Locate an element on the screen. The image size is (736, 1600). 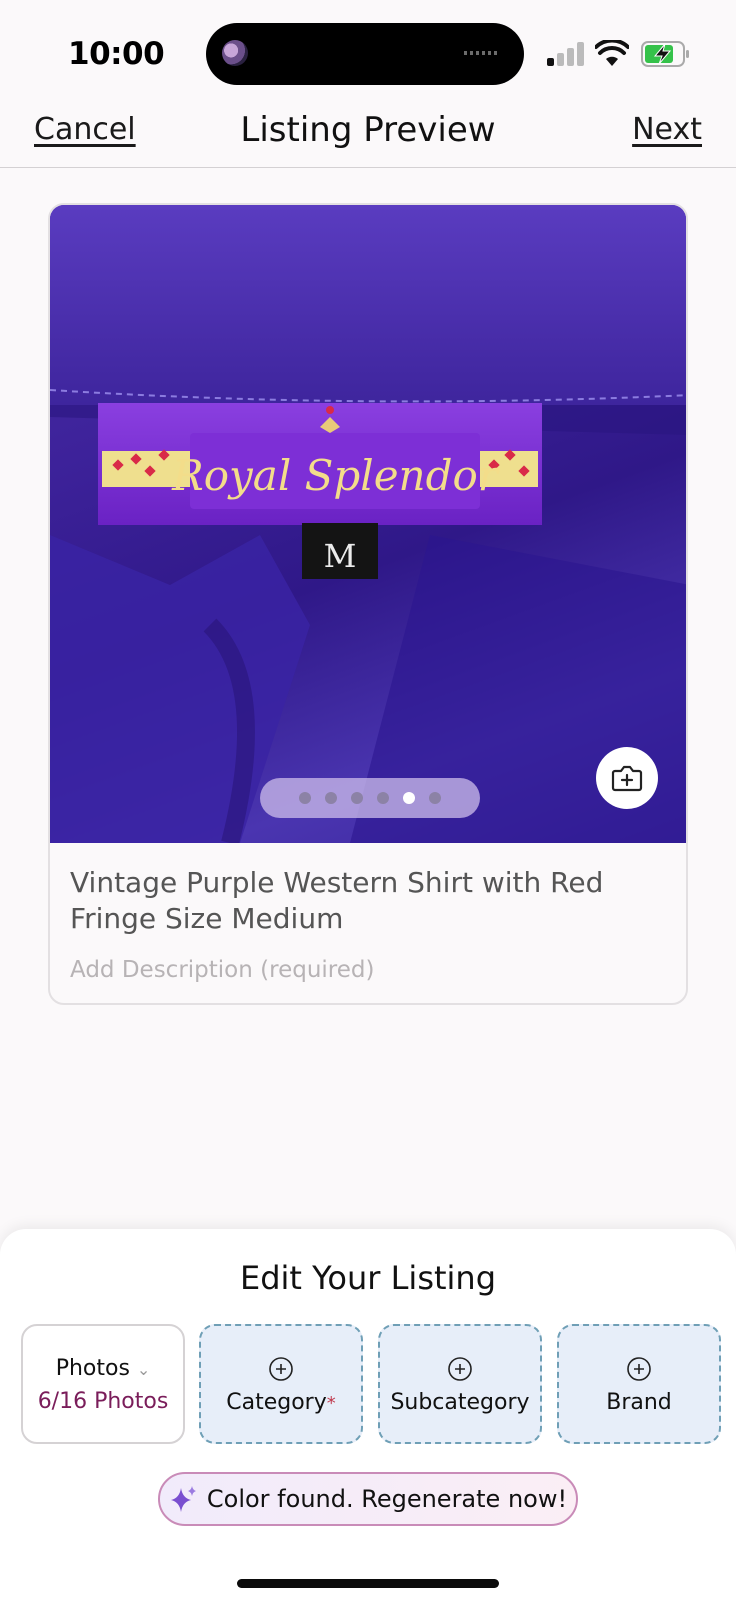
camera-plus-icon is located at coordinates (627, 778).